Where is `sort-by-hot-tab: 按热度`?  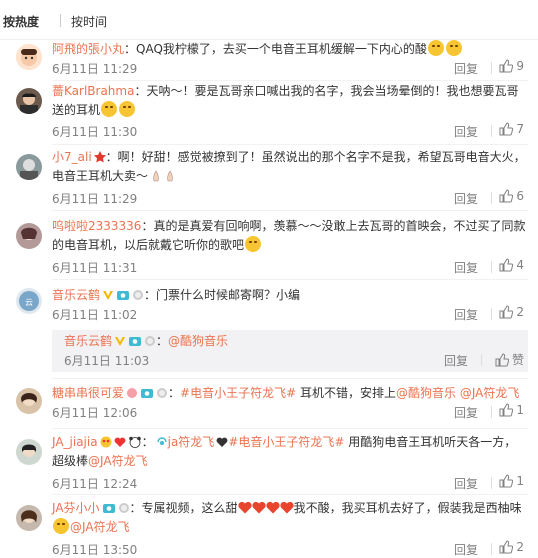
sort-by-hot-tab: 按热度 is located at coordinates (21, 21).